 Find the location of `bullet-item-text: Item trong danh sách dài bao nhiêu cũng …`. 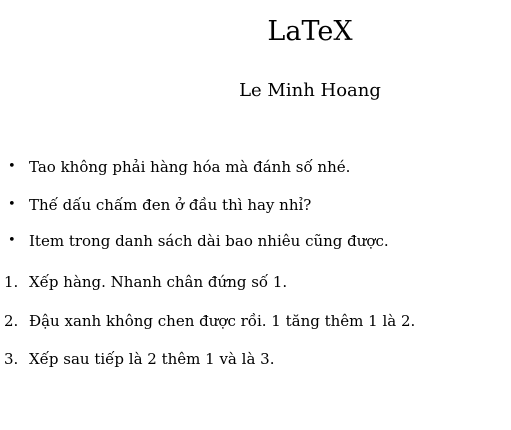

bullet-item-text: Item trong danh sách dài bao nhiêu cũng … is located at coordinates (209, 241).